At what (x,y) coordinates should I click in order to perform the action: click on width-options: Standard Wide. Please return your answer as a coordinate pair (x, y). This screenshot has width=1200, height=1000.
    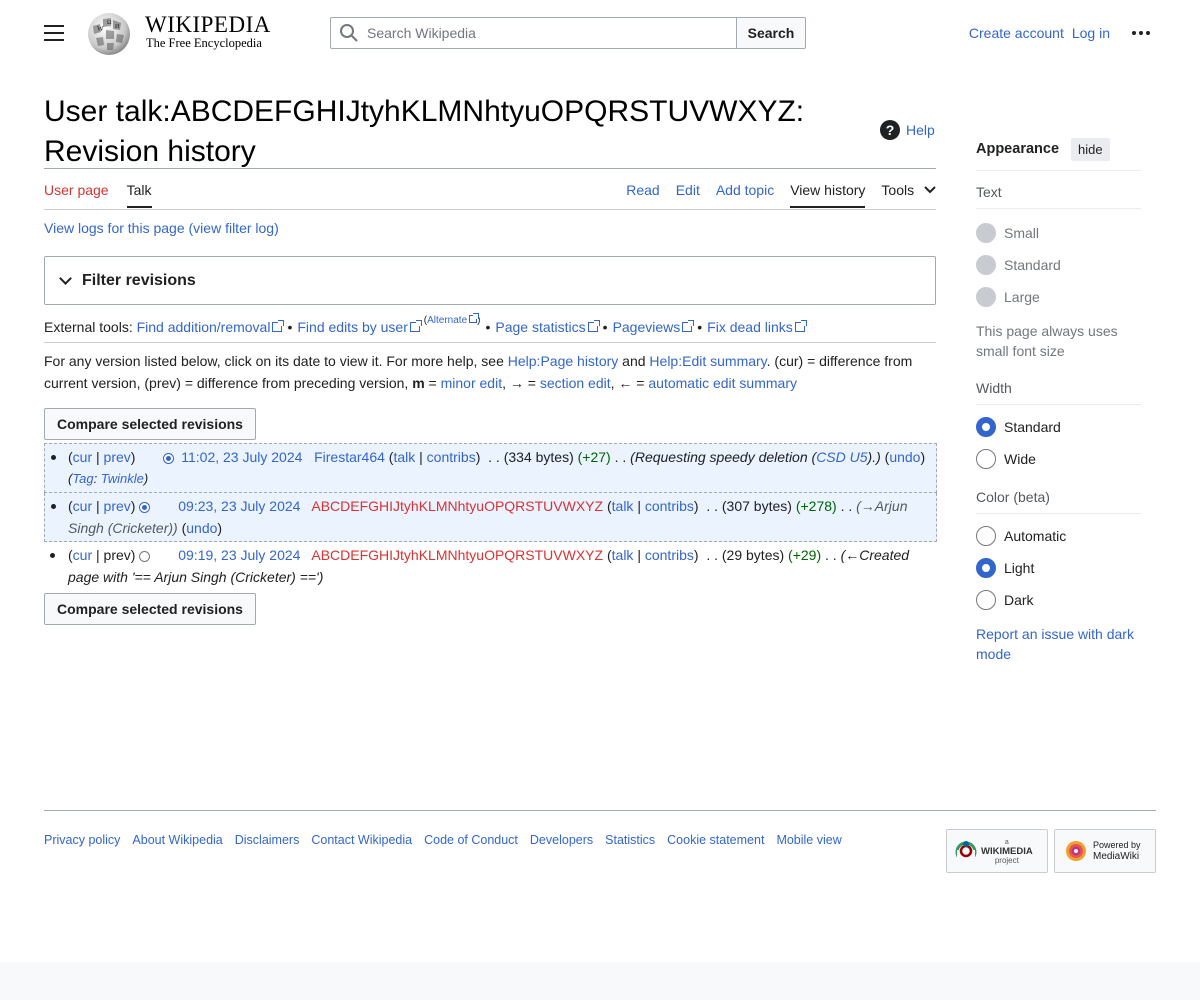
    Looking at the image, I should click on (1058, 443).